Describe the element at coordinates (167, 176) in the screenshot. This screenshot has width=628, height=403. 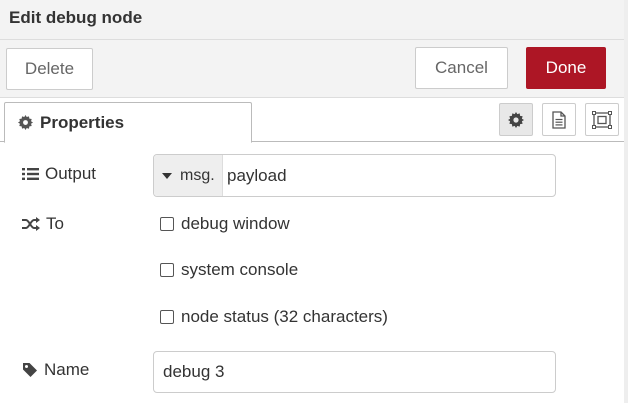
I see `caret-down-icon` at that location.